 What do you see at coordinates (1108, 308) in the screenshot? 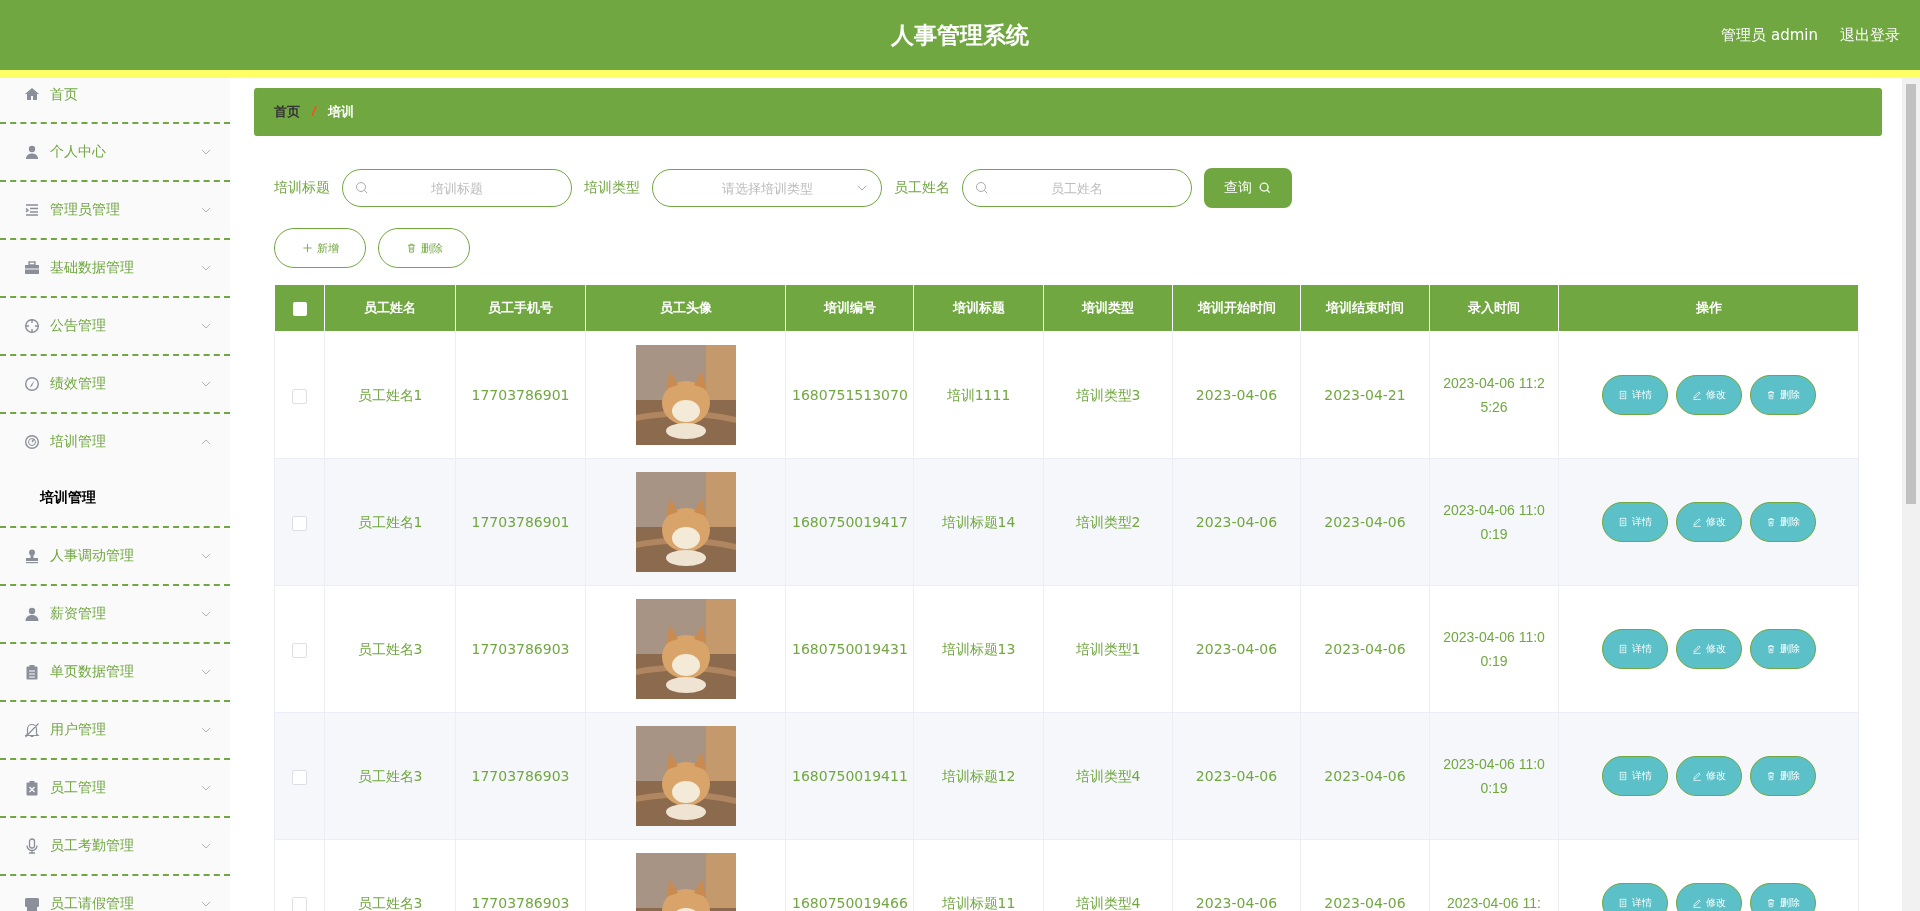
I see `column-header: 培训类型` at bounding box center [1108, 308].